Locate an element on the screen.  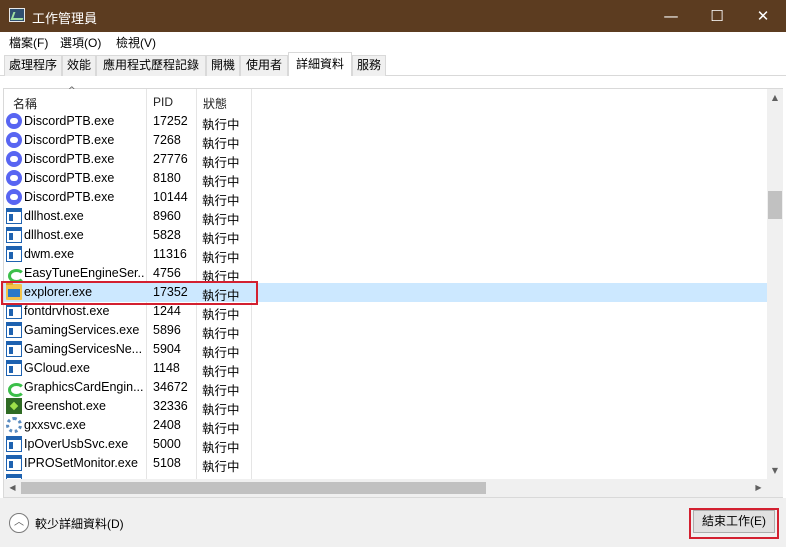
column-header-pid: PID is located at coordinates (163, 102).